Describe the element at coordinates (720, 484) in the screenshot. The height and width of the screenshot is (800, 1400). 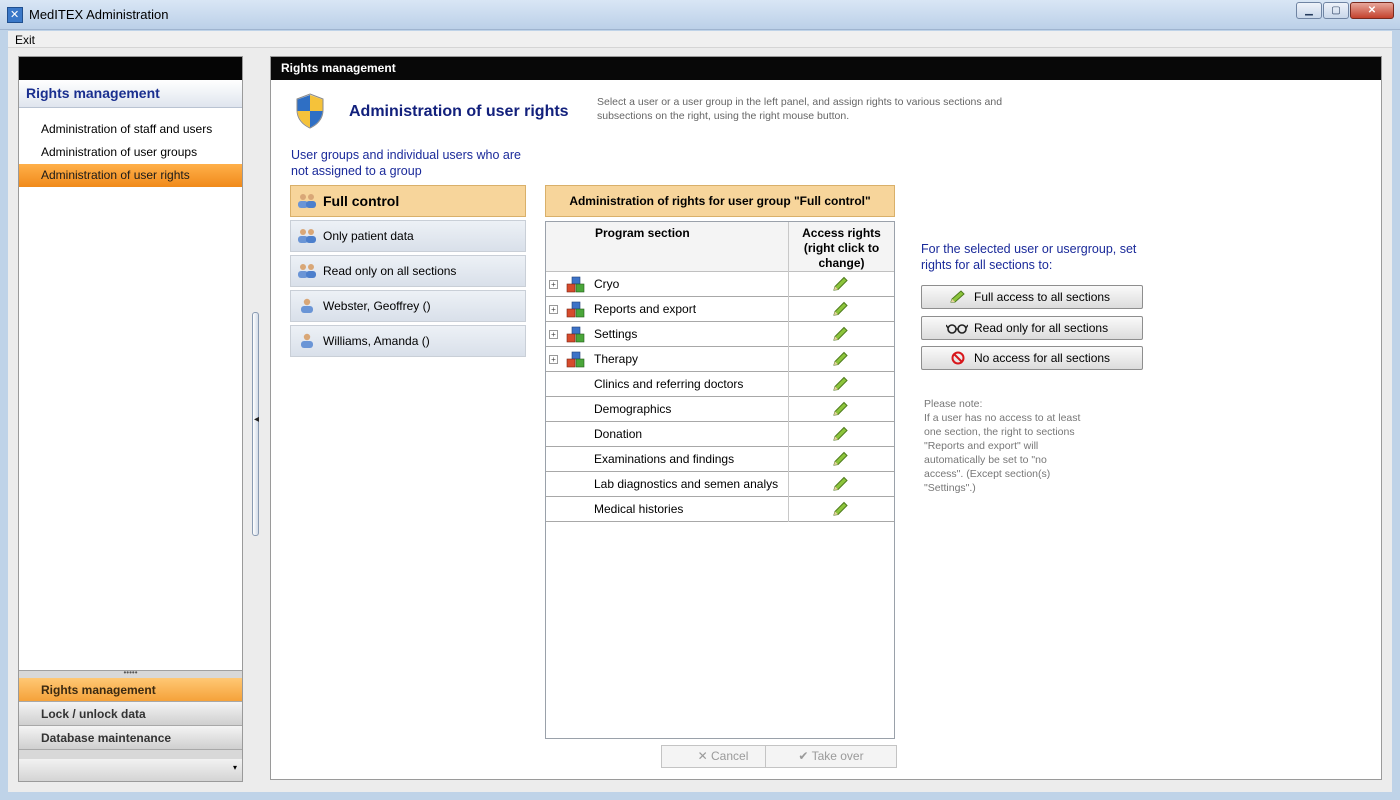
I see `table-row: Lab diagnostics and semen analys` at that location.